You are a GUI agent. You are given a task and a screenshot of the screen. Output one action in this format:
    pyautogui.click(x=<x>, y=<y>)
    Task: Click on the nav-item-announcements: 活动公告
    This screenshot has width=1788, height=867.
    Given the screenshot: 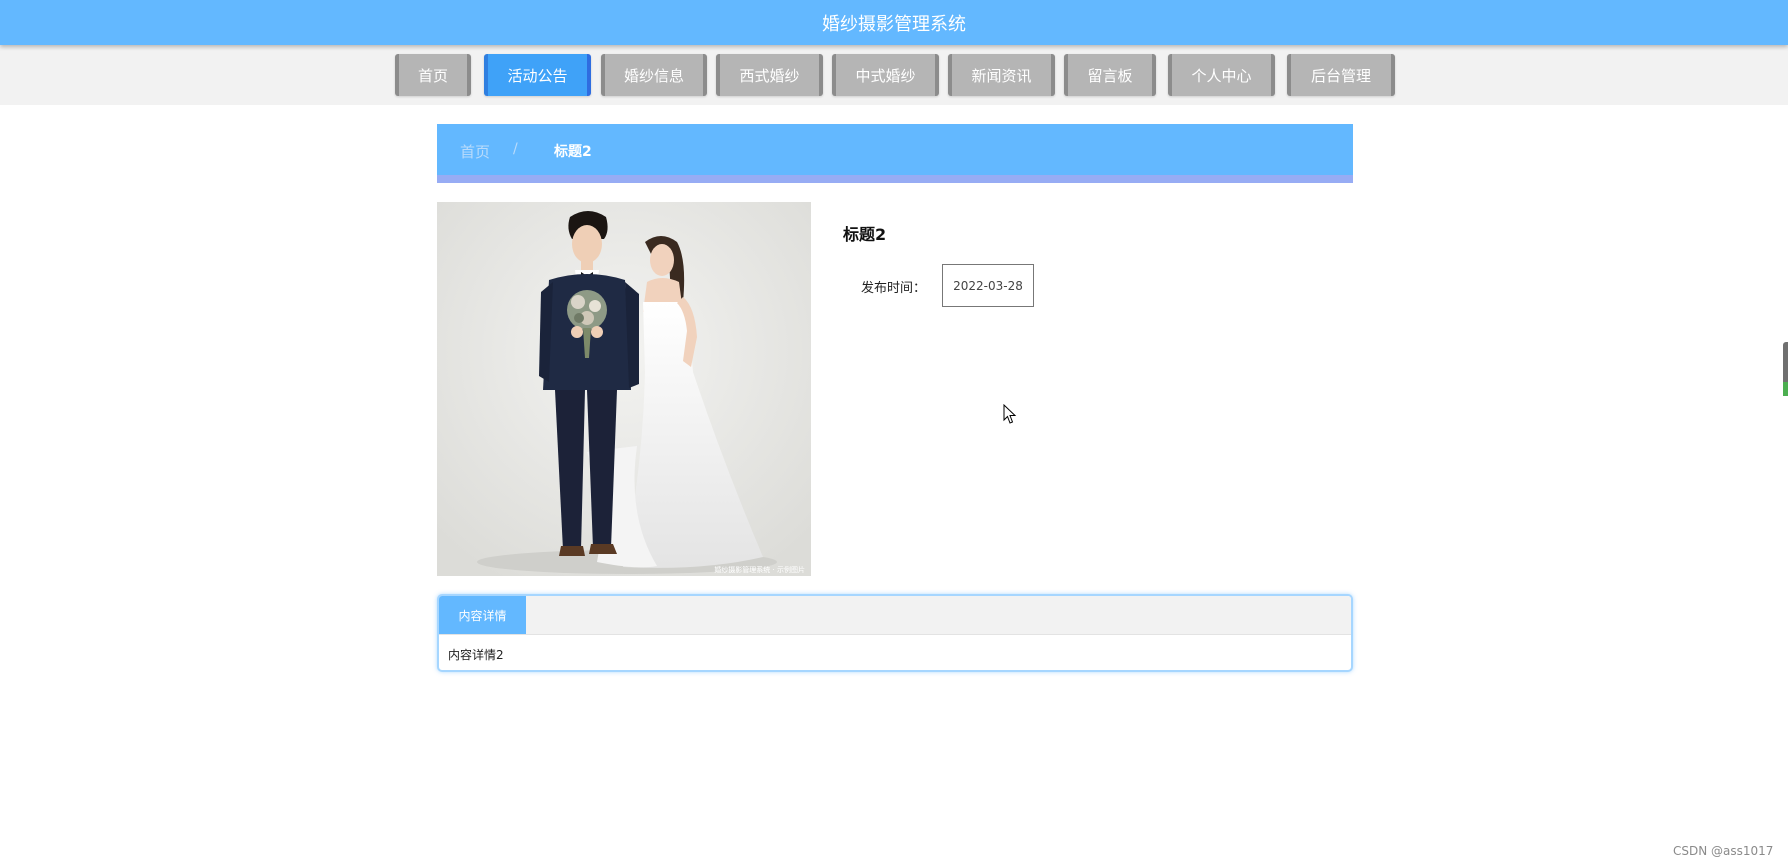 What is the action you would take?
    pyautogui.click(x=537, y=75)
    